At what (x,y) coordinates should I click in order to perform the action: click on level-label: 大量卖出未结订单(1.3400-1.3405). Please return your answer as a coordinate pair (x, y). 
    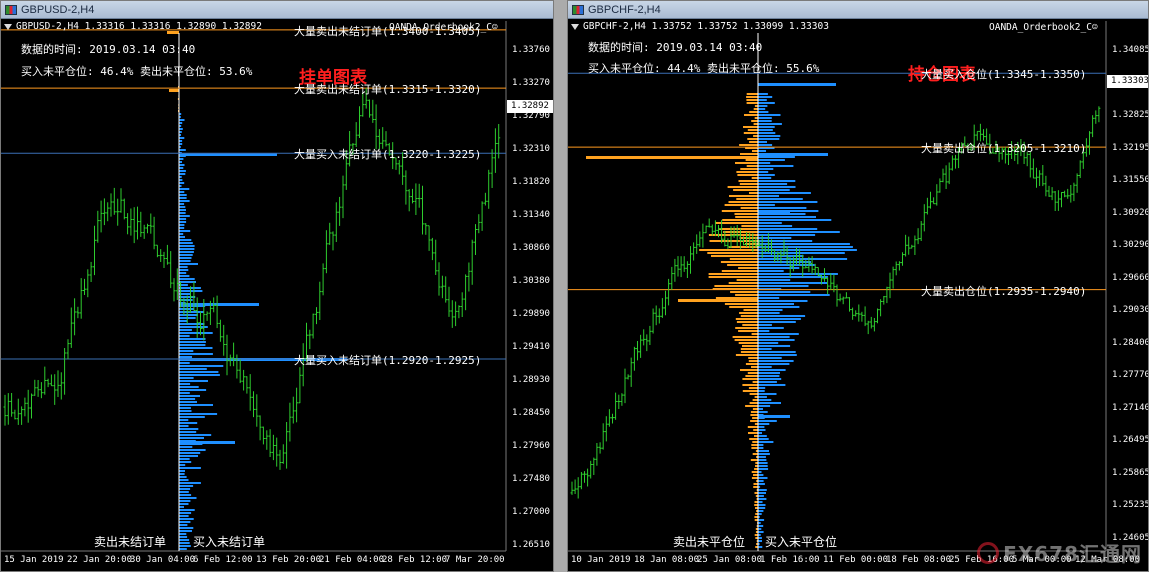
    Looking at the image, I should click on (388, 31).